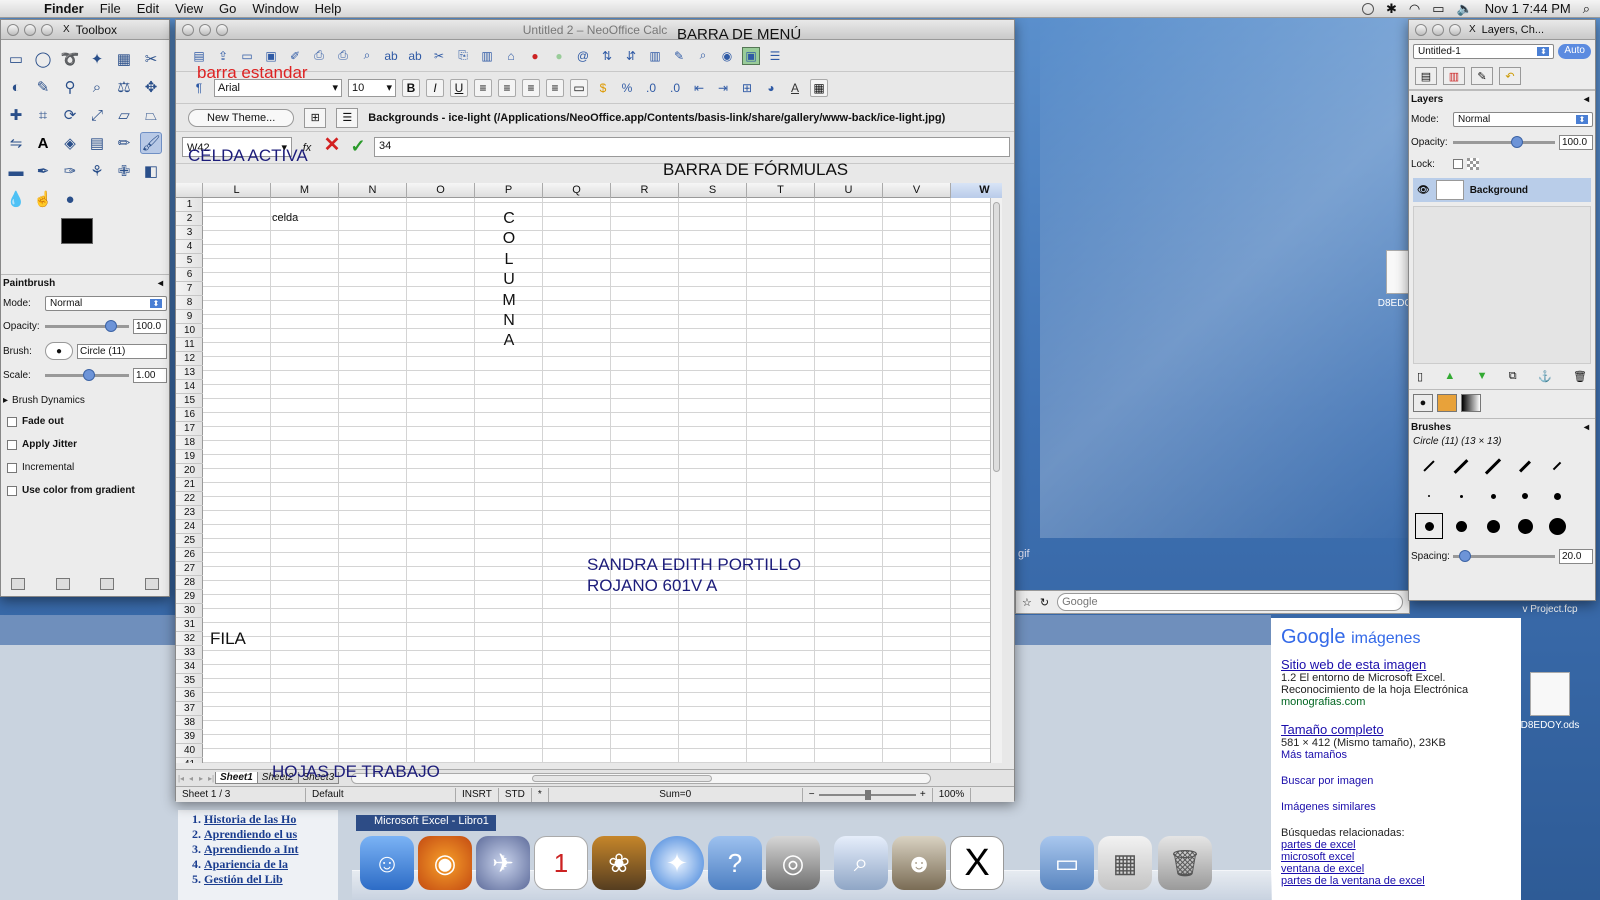 The image size is (1600, 900). Describe the element at coordinates (97, 115) in the screenshot. I see `scale-icon: ⤢` at that location.